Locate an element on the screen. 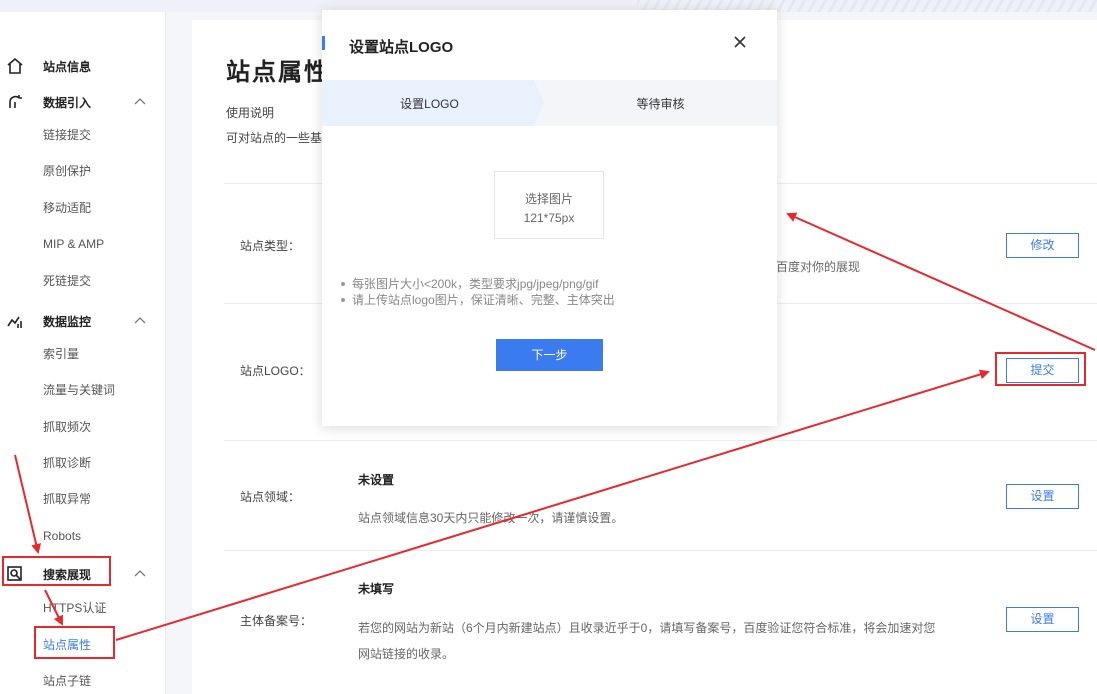 The image size is (1097, 694). next-step-button: 下一步 is located at coordinates (549, 355).